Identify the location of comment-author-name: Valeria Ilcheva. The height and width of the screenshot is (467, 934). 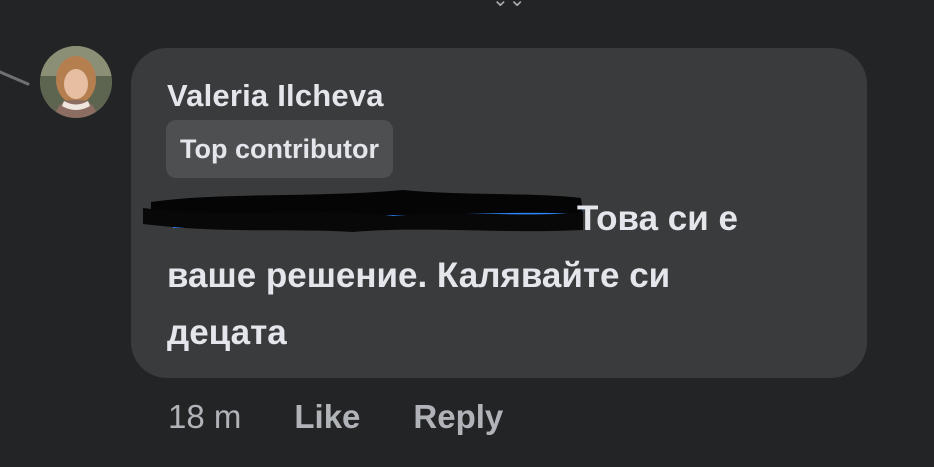
(275, 96).